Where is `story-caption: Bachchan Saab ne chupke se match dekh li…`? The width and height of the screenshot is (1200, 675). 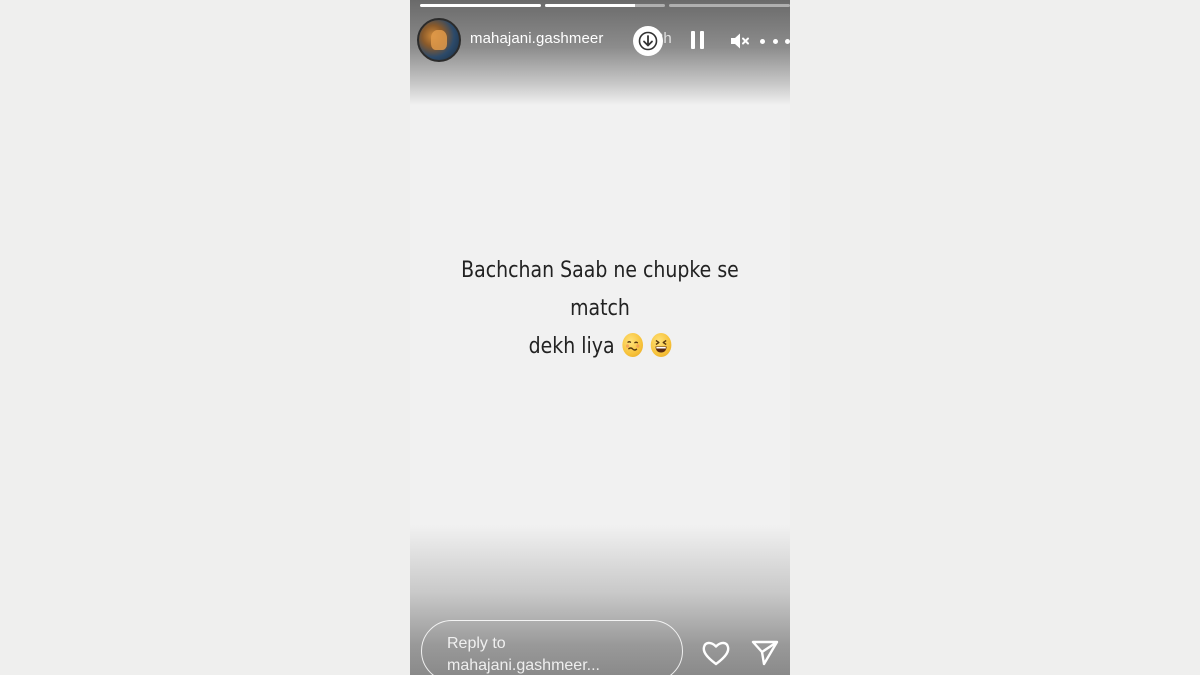 story-caption: Bachchan Saab ne chupke se match dekh li… is located at coordinates (600, 309).